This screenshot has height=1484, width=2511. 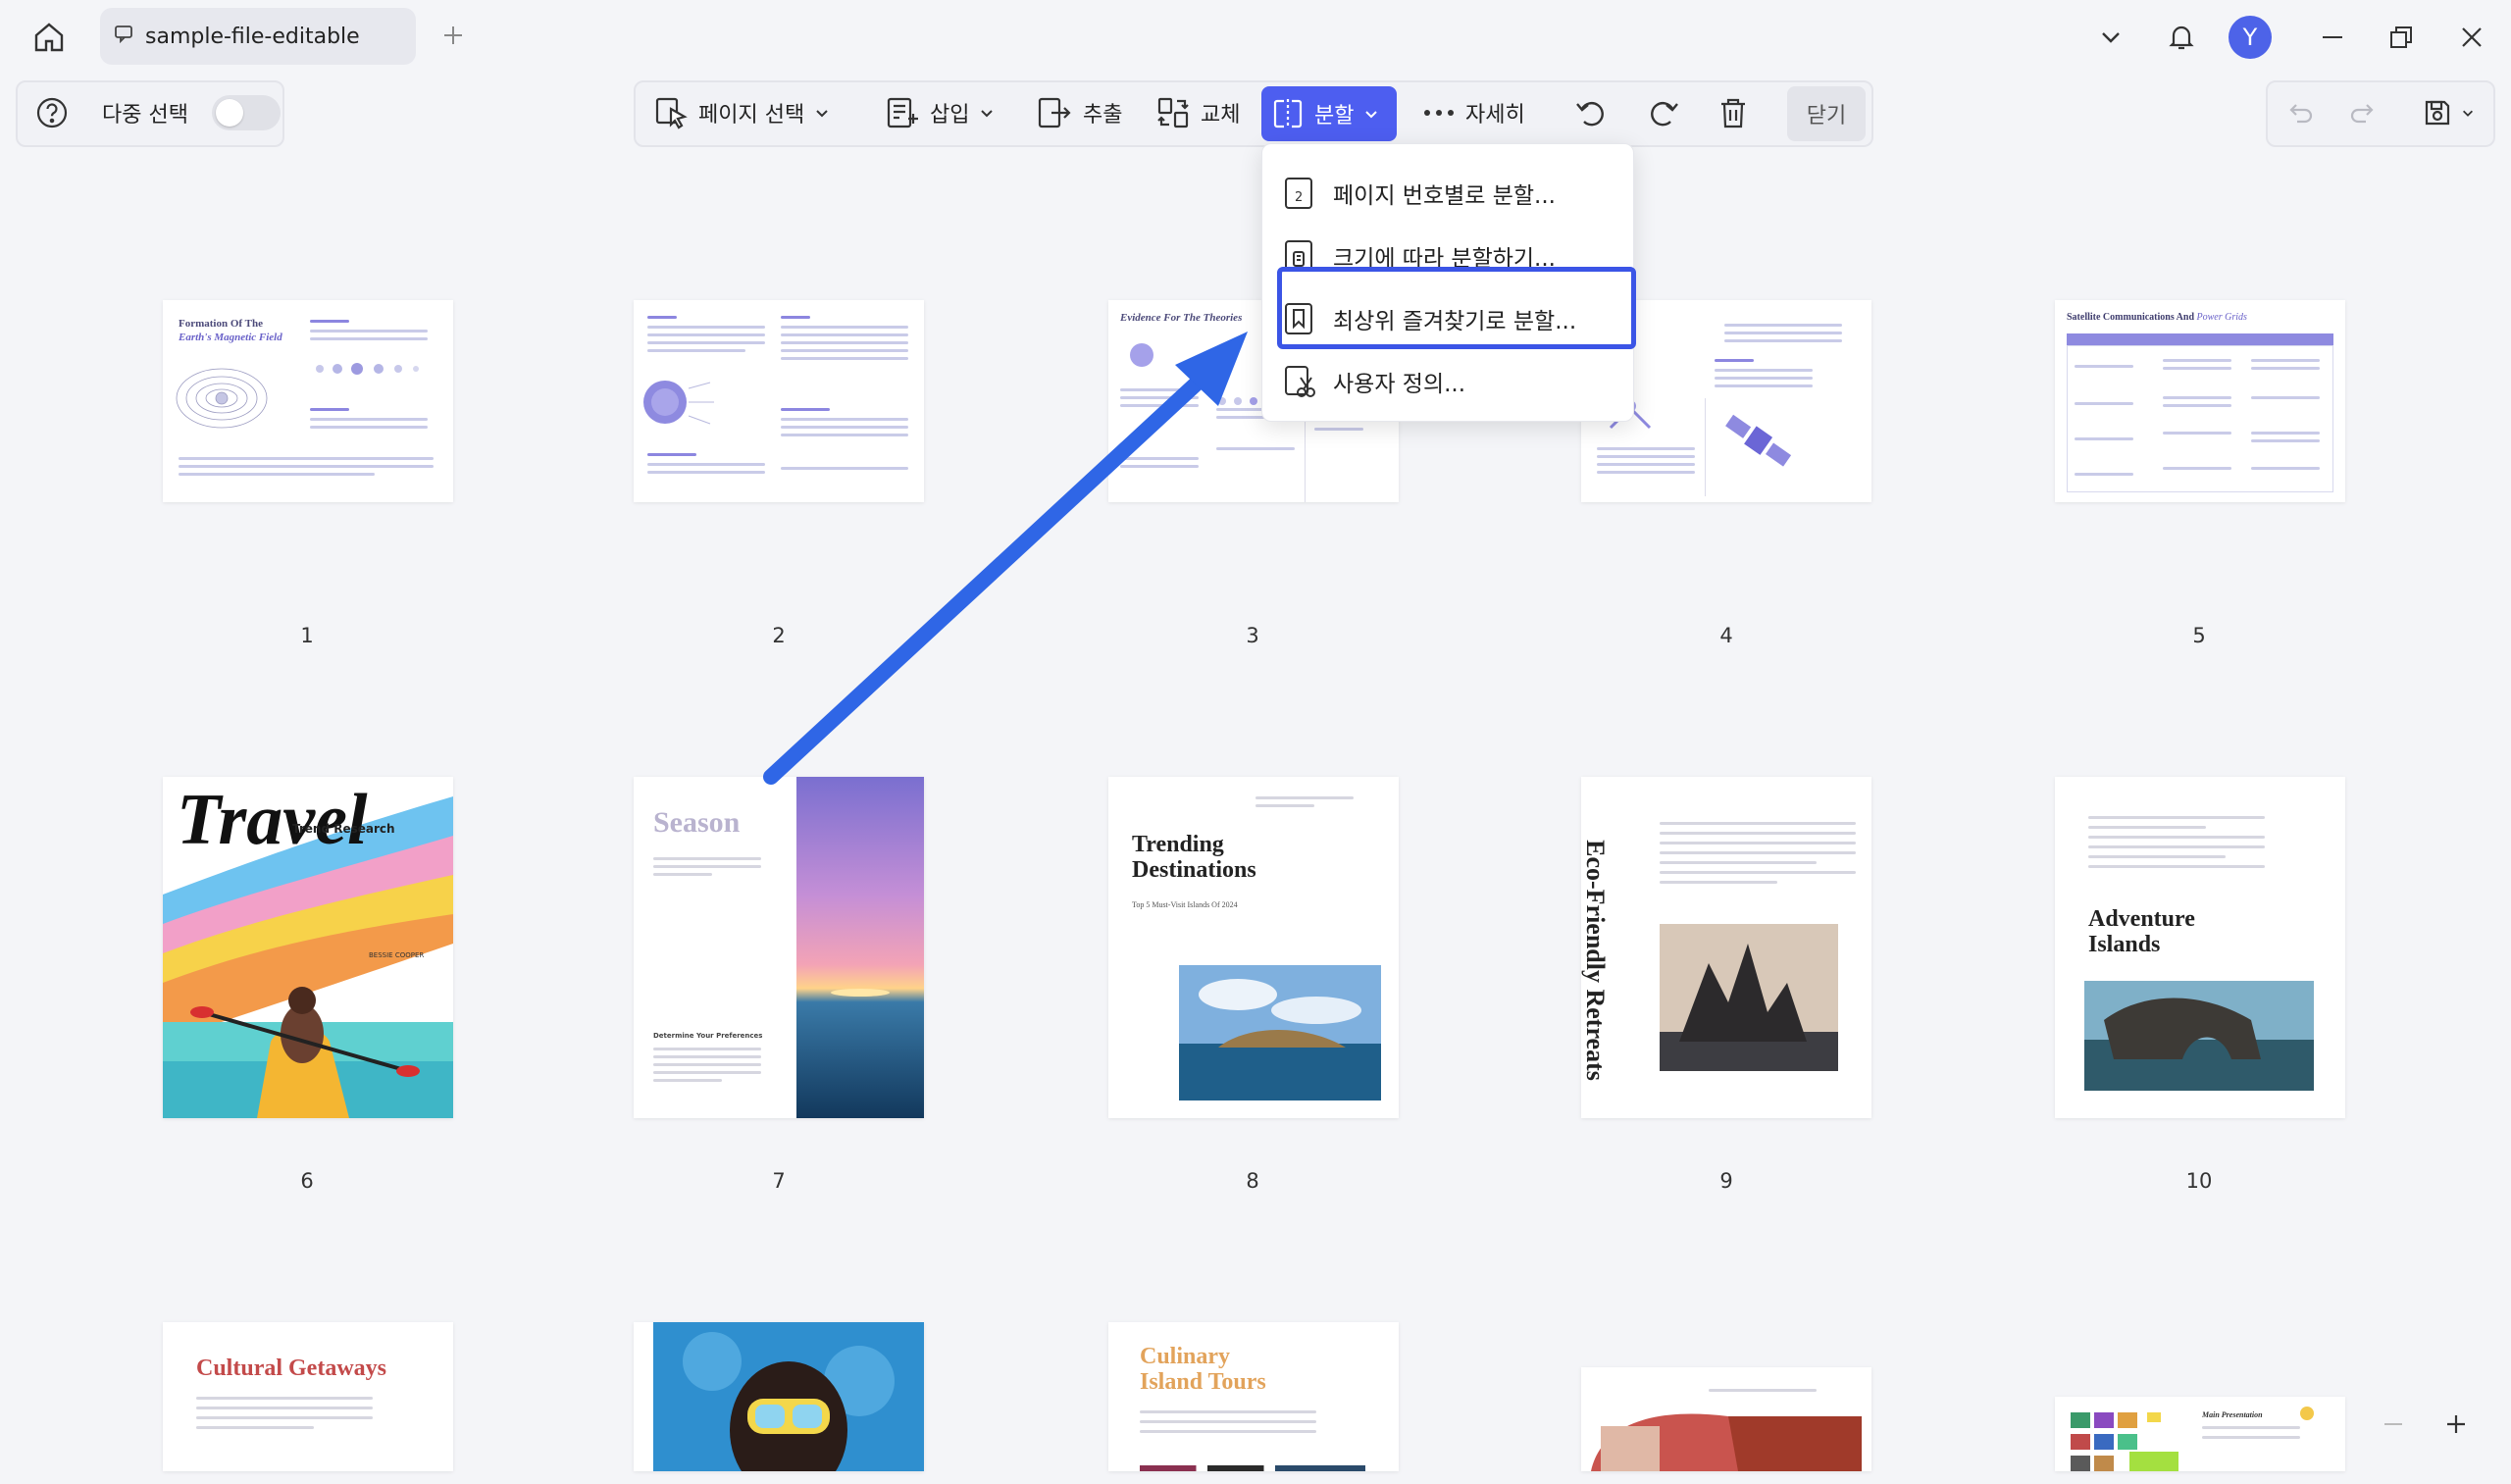 I want to click on scissors-icon, so click(x=1300, y=381).